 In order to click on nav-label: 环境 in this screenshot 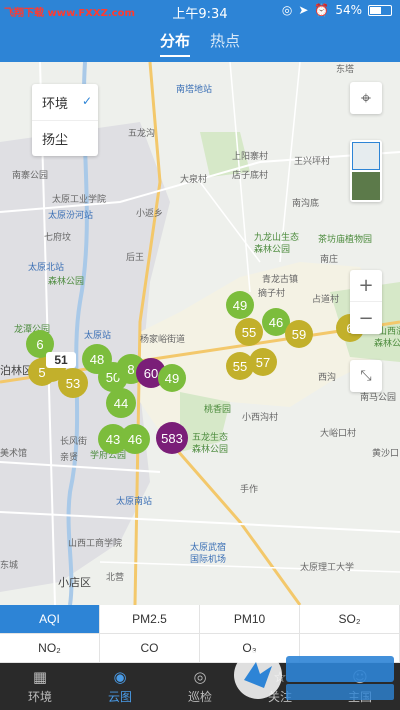, I will do `click(39, 697)`.